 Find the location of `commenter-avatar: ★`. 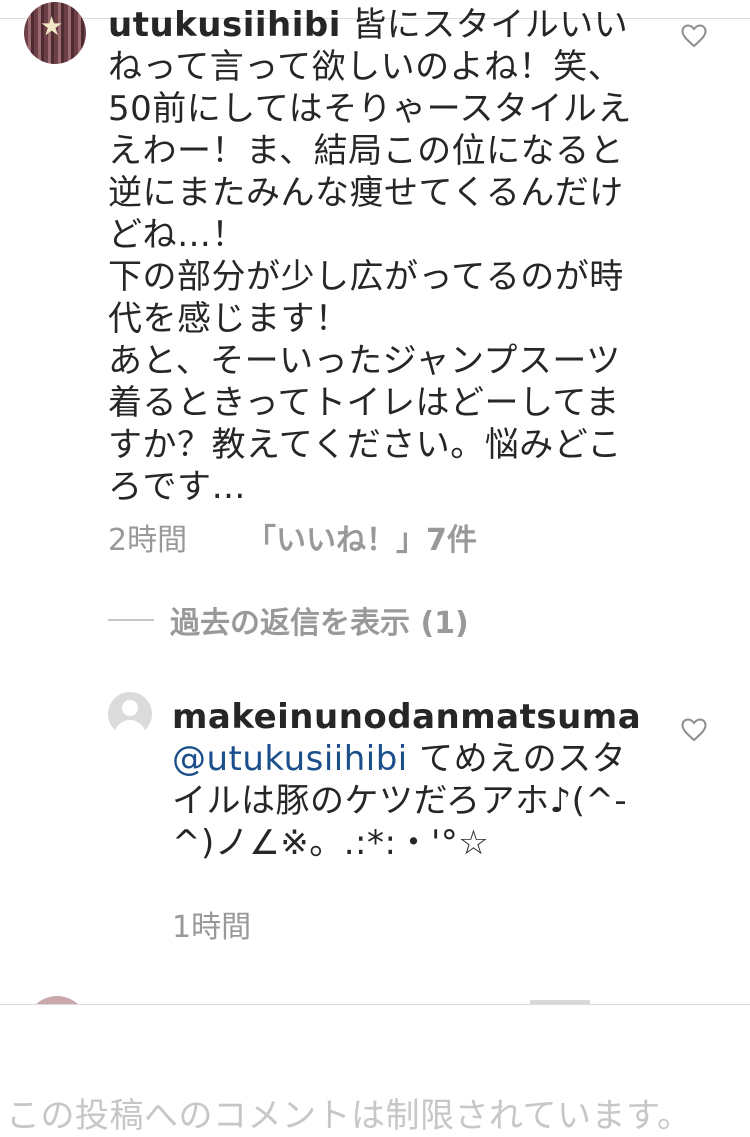

commenter-avatar: ★ is located at coordinates (55, 33).